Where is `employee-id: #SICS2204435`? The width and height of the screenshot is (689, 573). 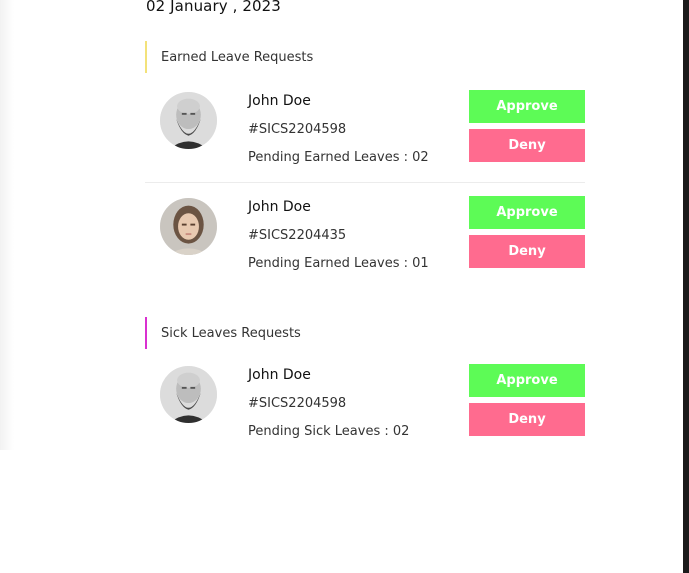 employee-id: #SICS2204435 is located at coordinates (297, 235).